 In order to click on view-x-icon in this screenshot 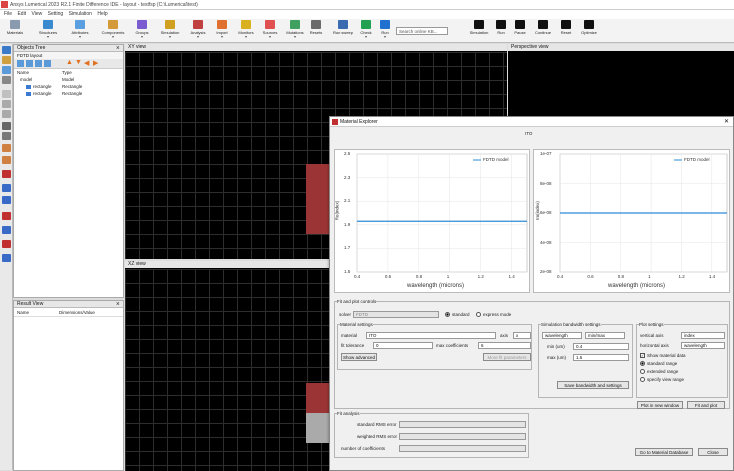, I will do `click(6, 188)`.